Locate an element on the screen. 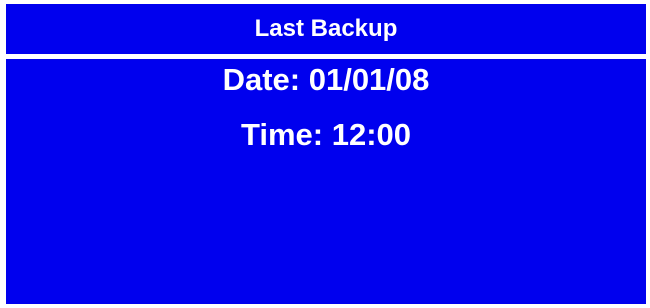 This screenshot has height=308, width=650. backup-time: Time: 12:00 is located at coordinates (325, 134).